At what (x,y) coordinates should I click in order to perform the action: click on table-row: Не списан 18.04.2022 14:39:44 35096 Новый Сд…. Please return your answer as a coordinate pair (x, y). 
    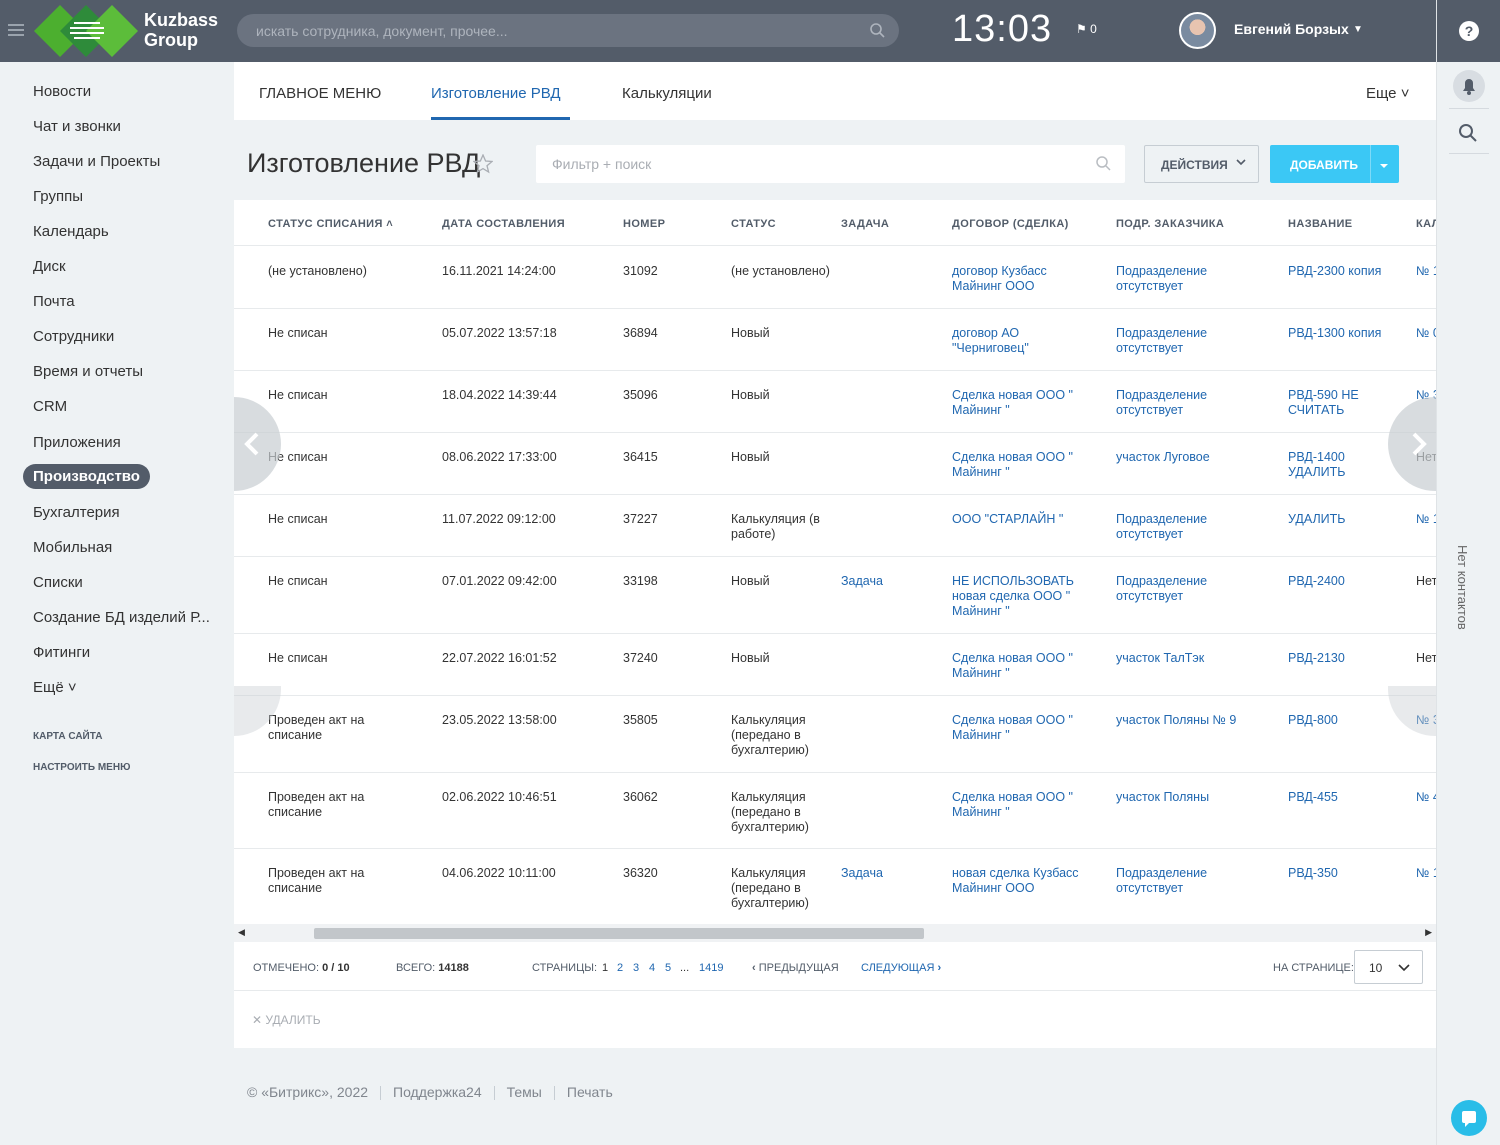
    Looking at the image, I should click on (835, 402).